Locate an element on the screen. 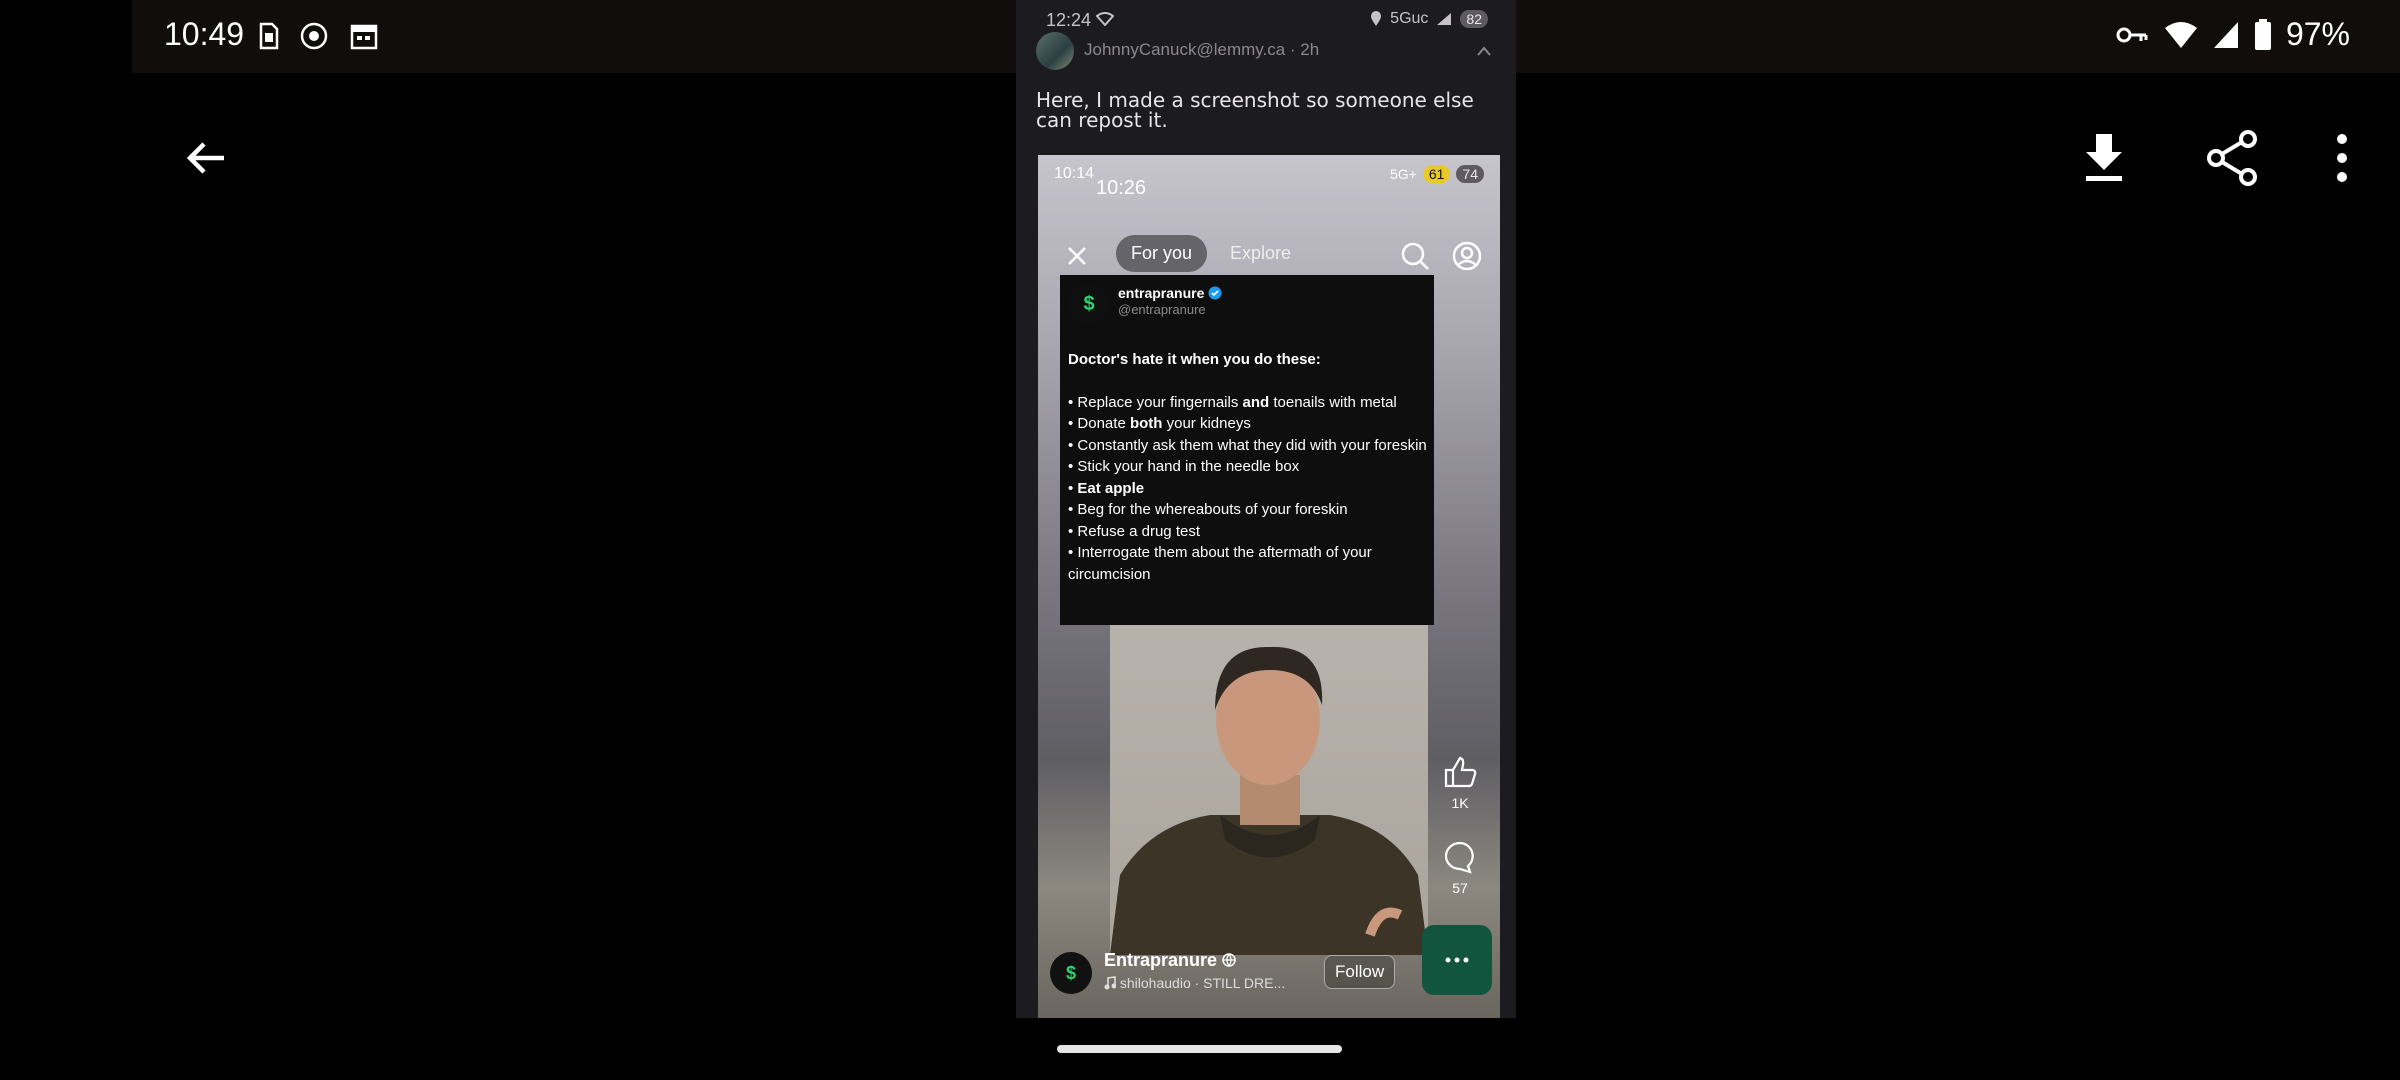 The image size is (2400, 1080). more-options-button is located at coordinates (2342, 158).